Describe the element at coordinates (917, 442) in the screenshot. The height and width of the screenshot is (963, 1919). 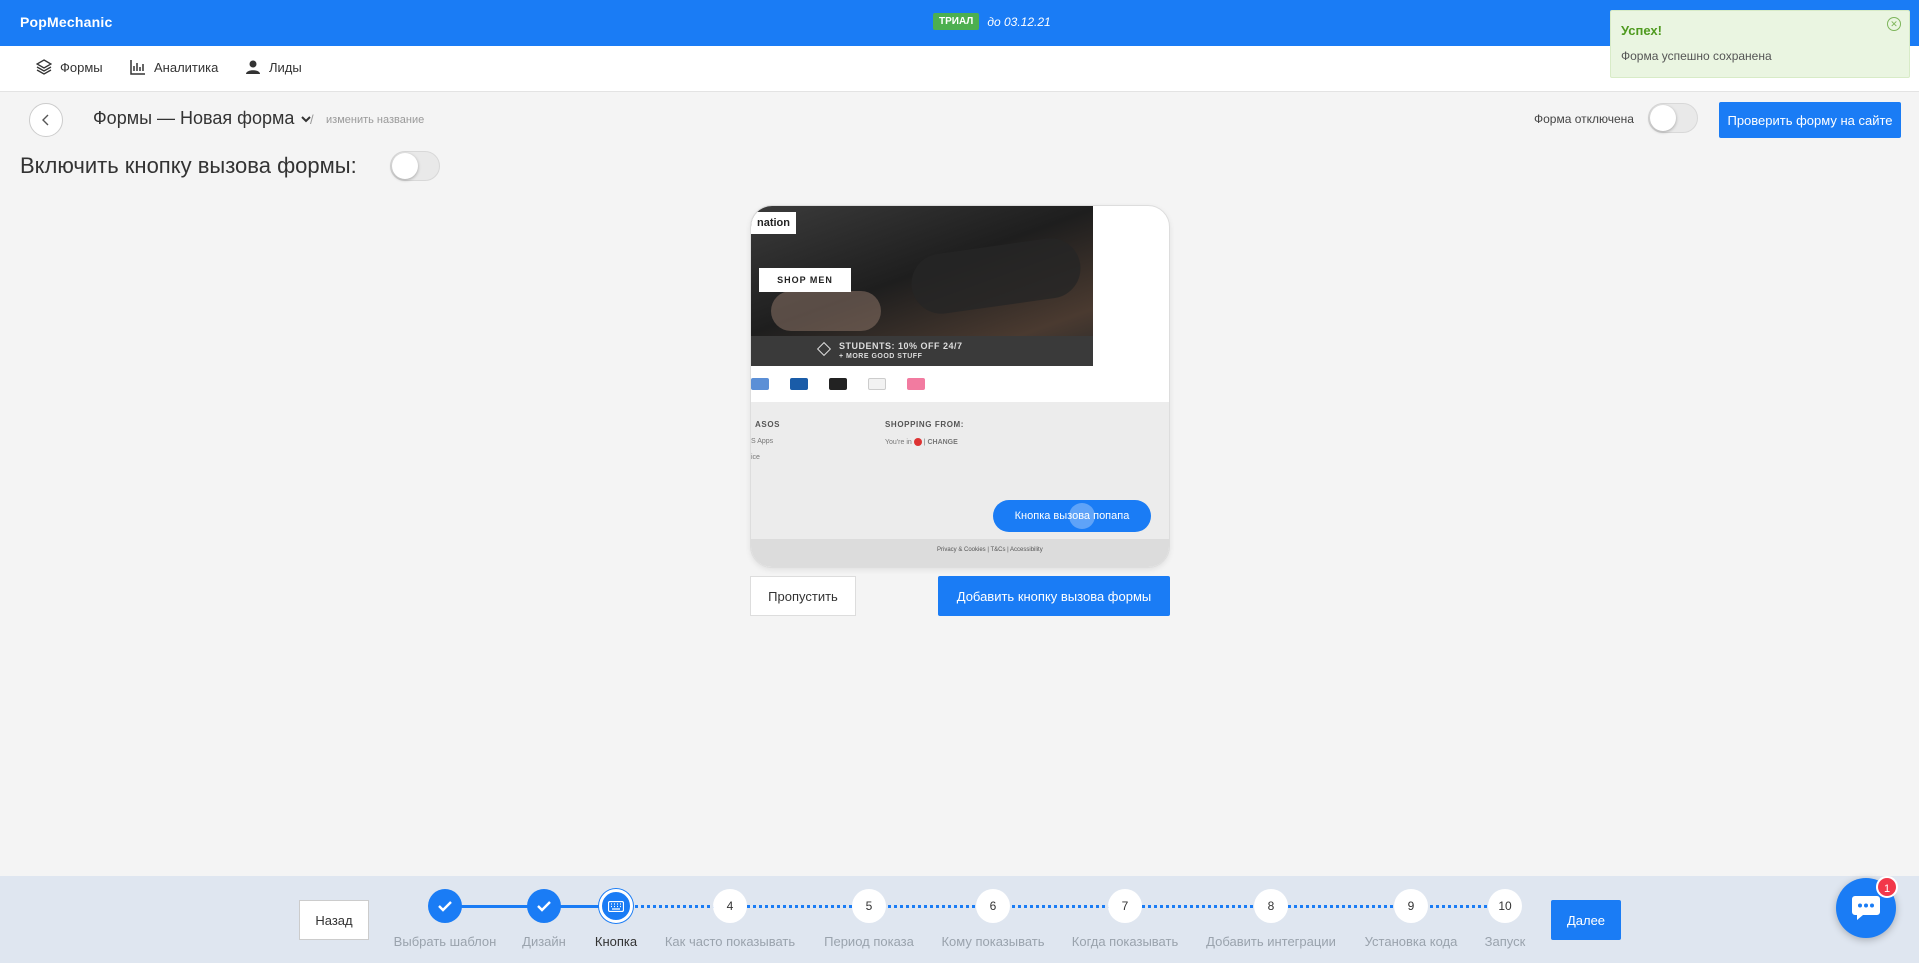
I see `uk-flag-icon` at that location.